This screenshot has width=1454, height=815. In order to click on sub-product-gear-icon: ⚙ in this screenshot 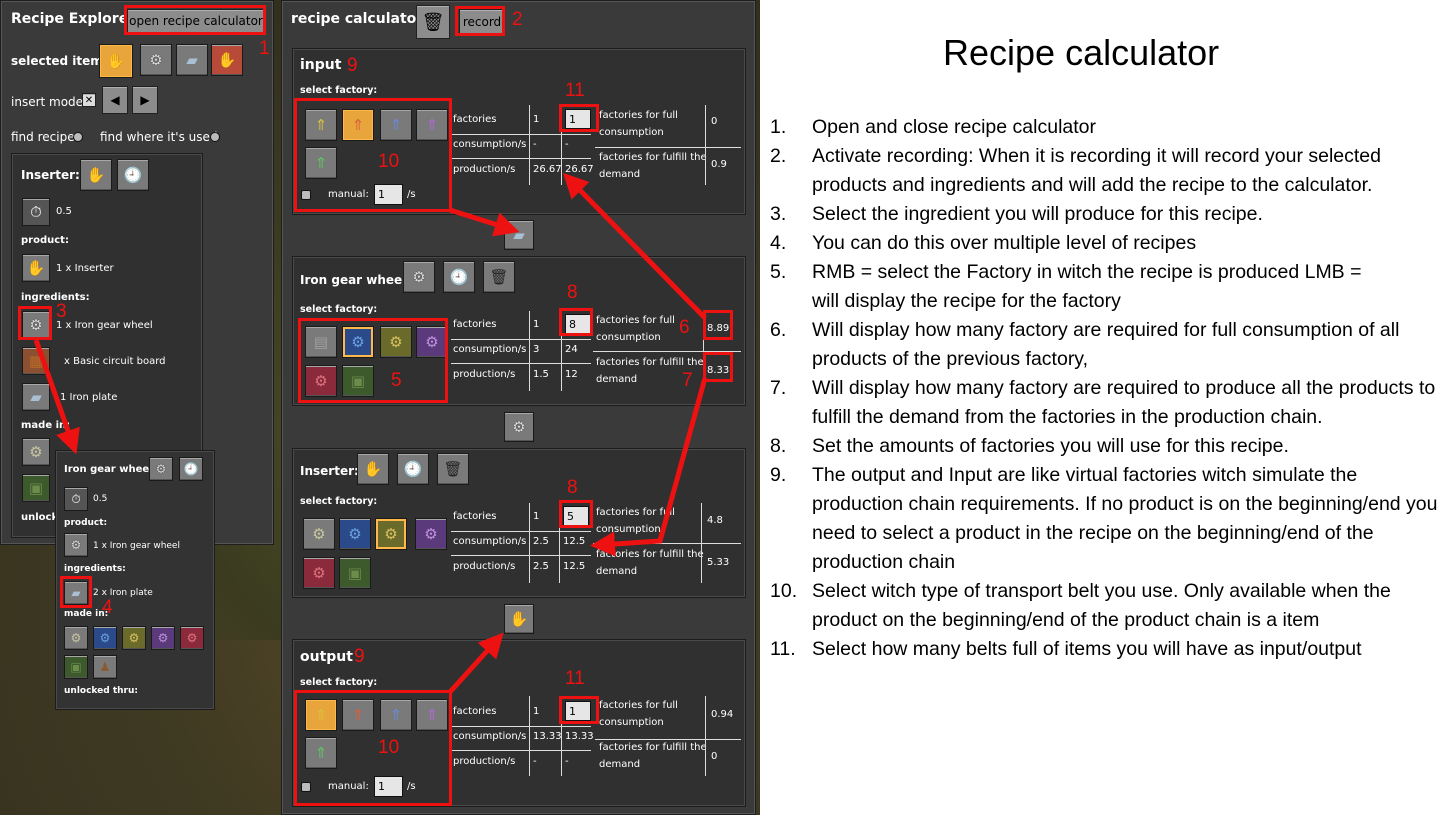, I will do `click(76, 545)`.